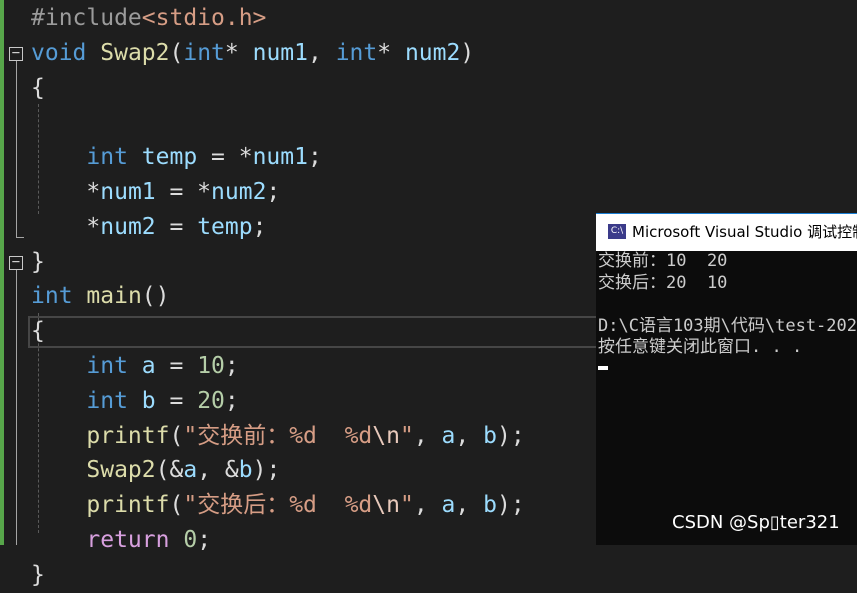  I want to click on code-line: int temp = *num1;, so click(176, 157).